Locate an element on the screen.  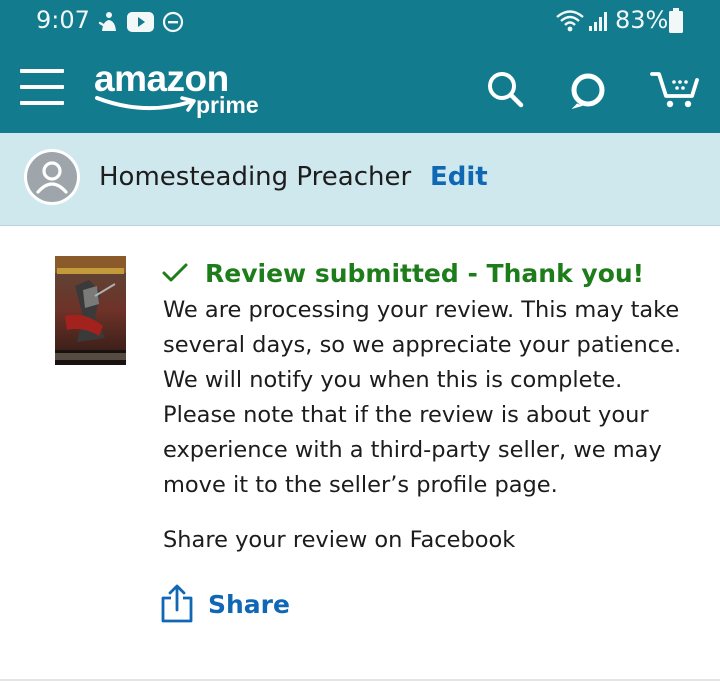
review-submitted-title: Review submitted - Thank you! is located at coordinates (425, 273).